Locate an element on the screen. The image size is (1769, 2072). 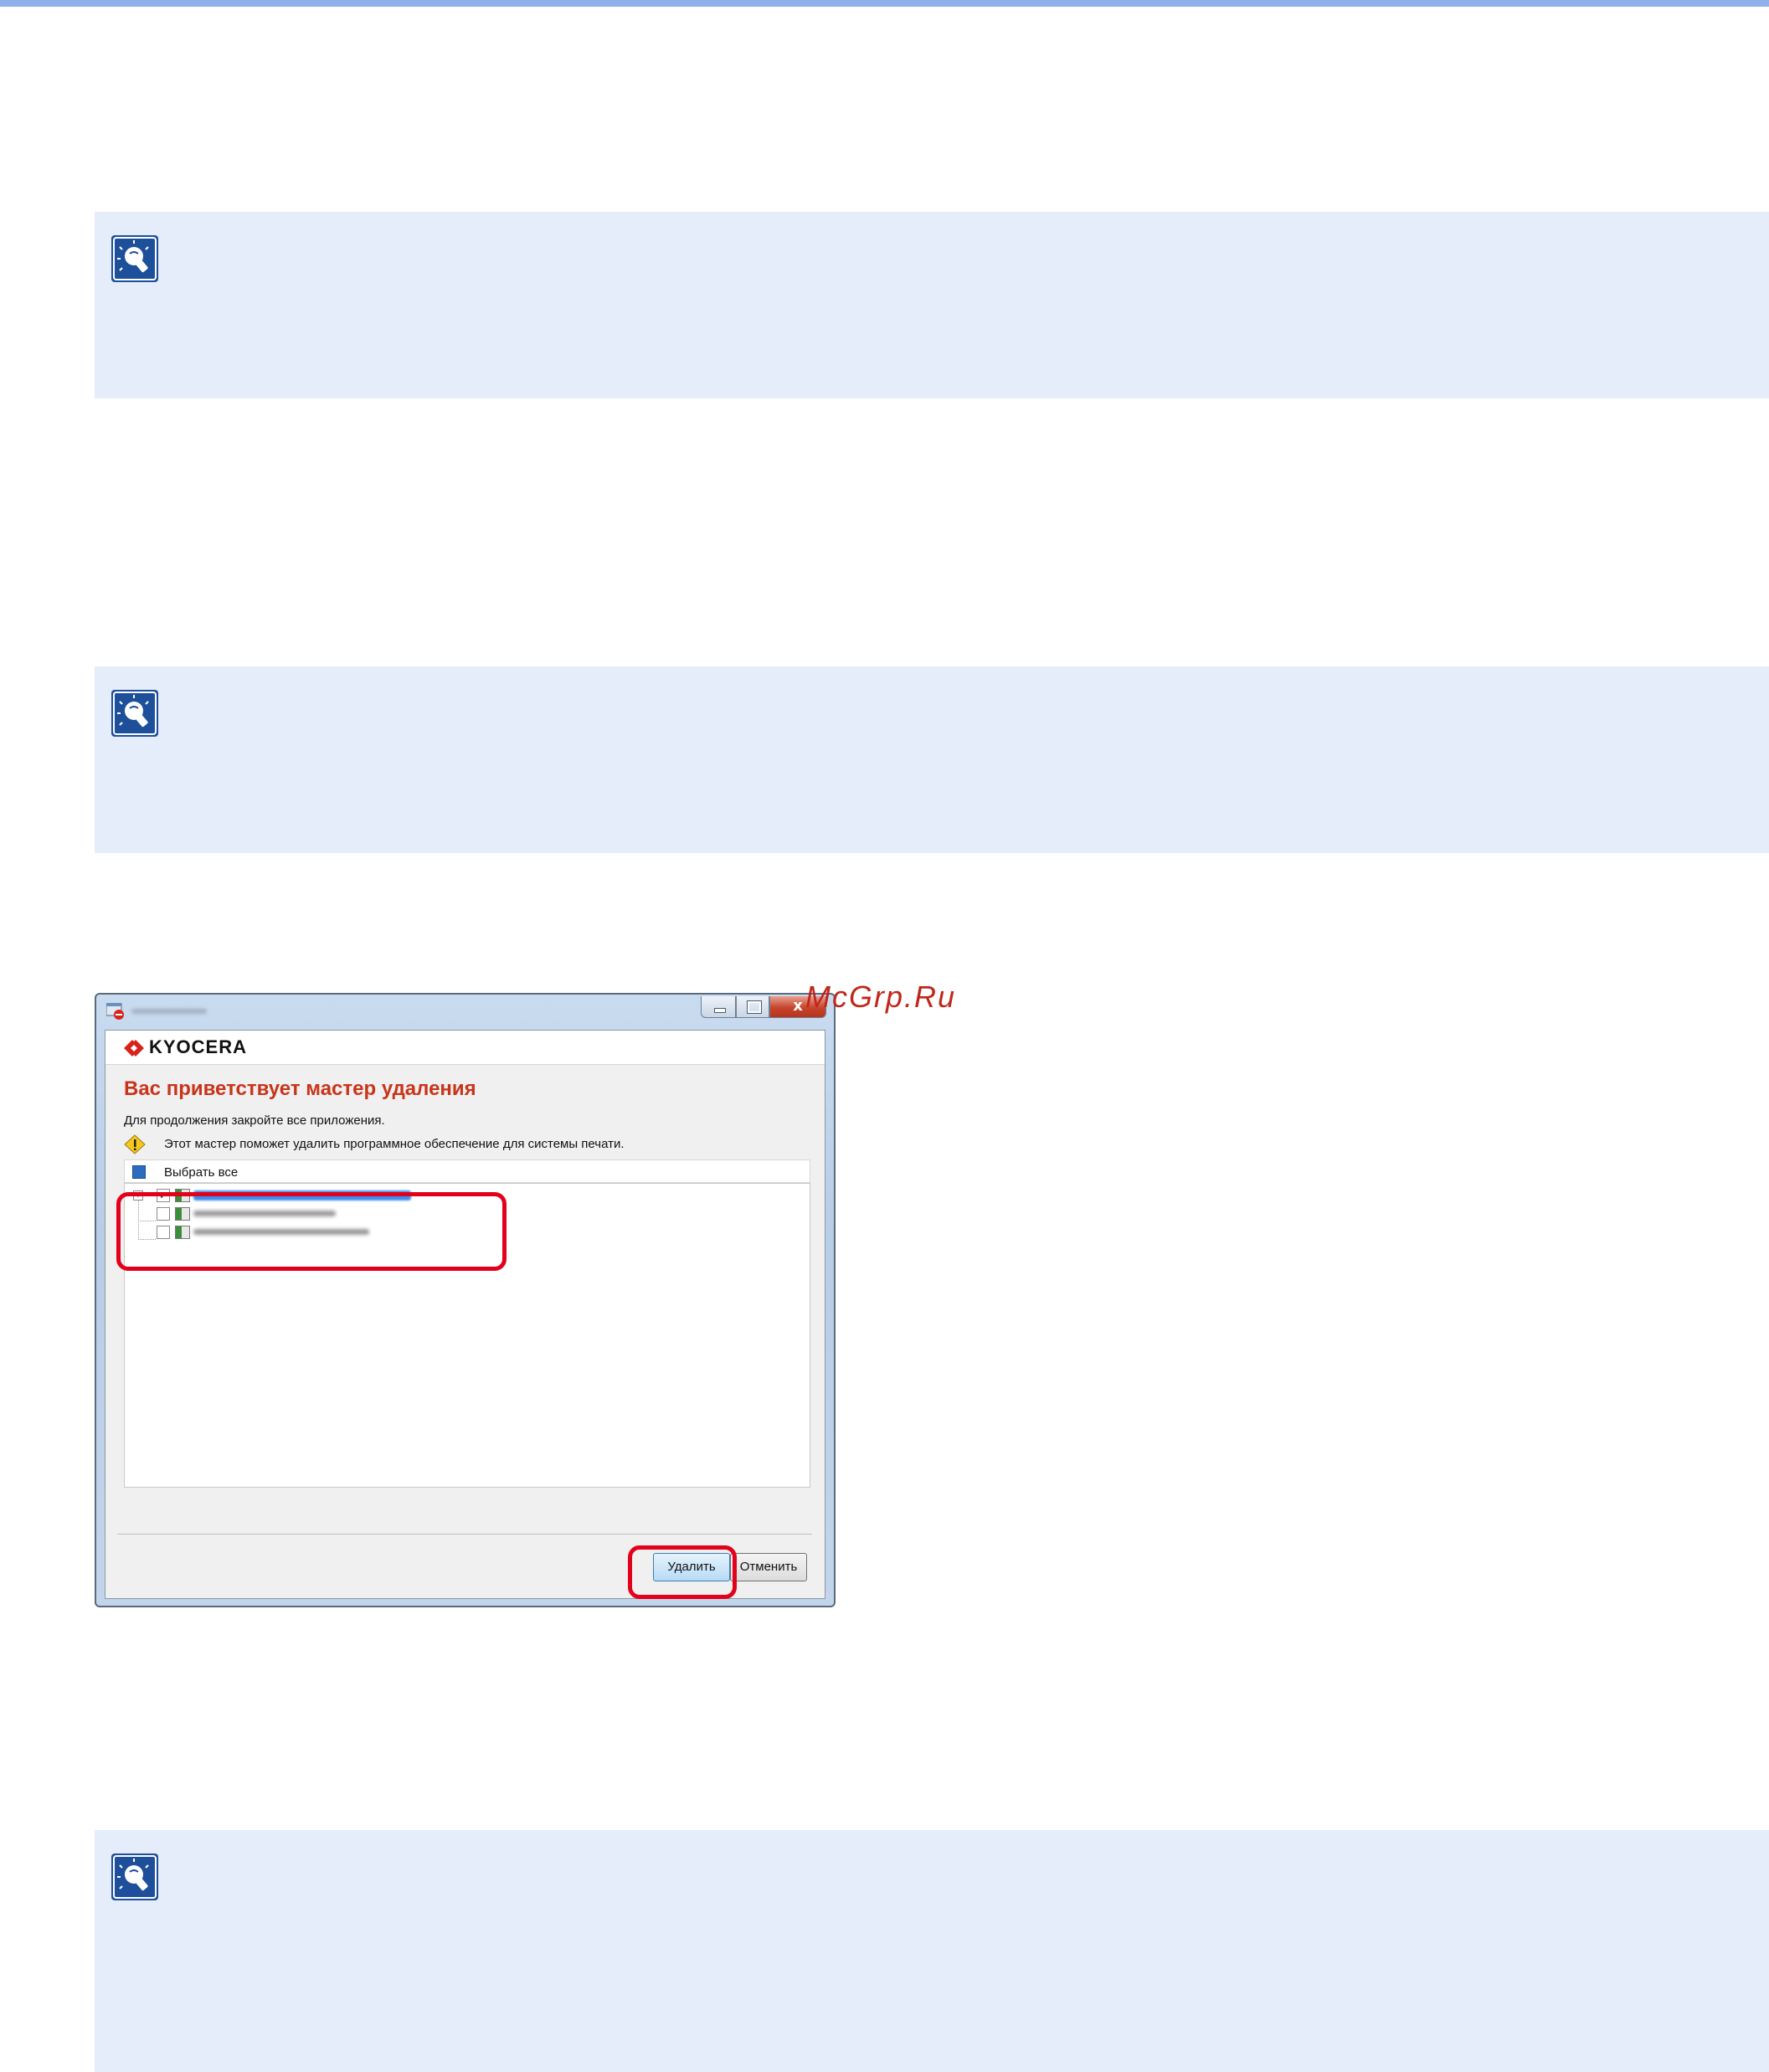
minimize-button is located at coordinates (719, 1007).